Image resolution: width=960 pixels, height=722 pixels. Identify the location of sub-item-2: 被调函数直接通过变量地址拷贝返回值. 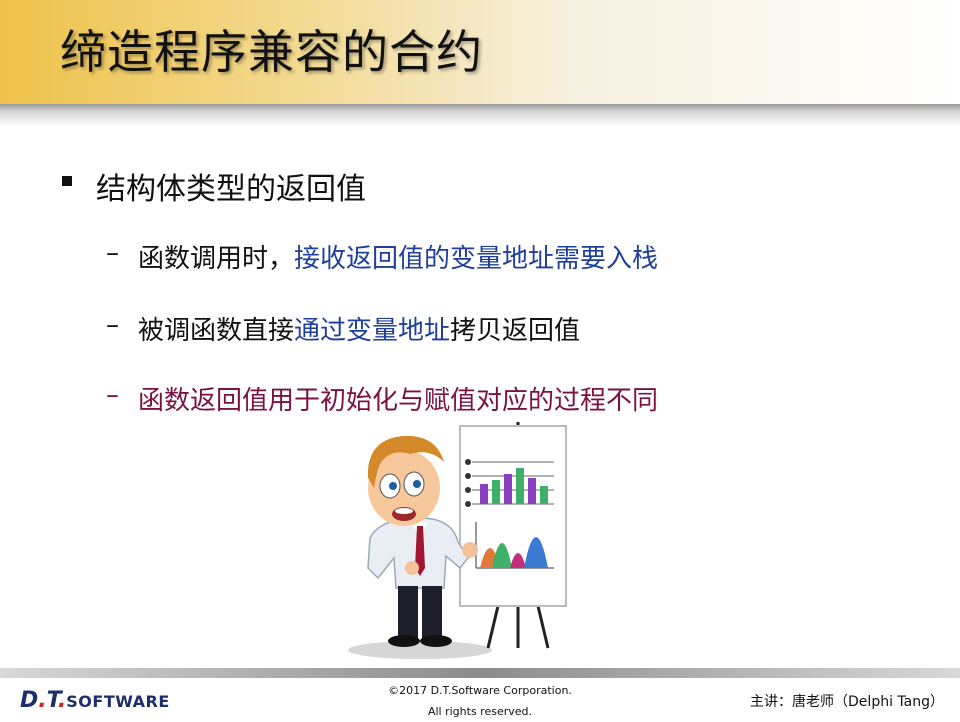
(359, 328).